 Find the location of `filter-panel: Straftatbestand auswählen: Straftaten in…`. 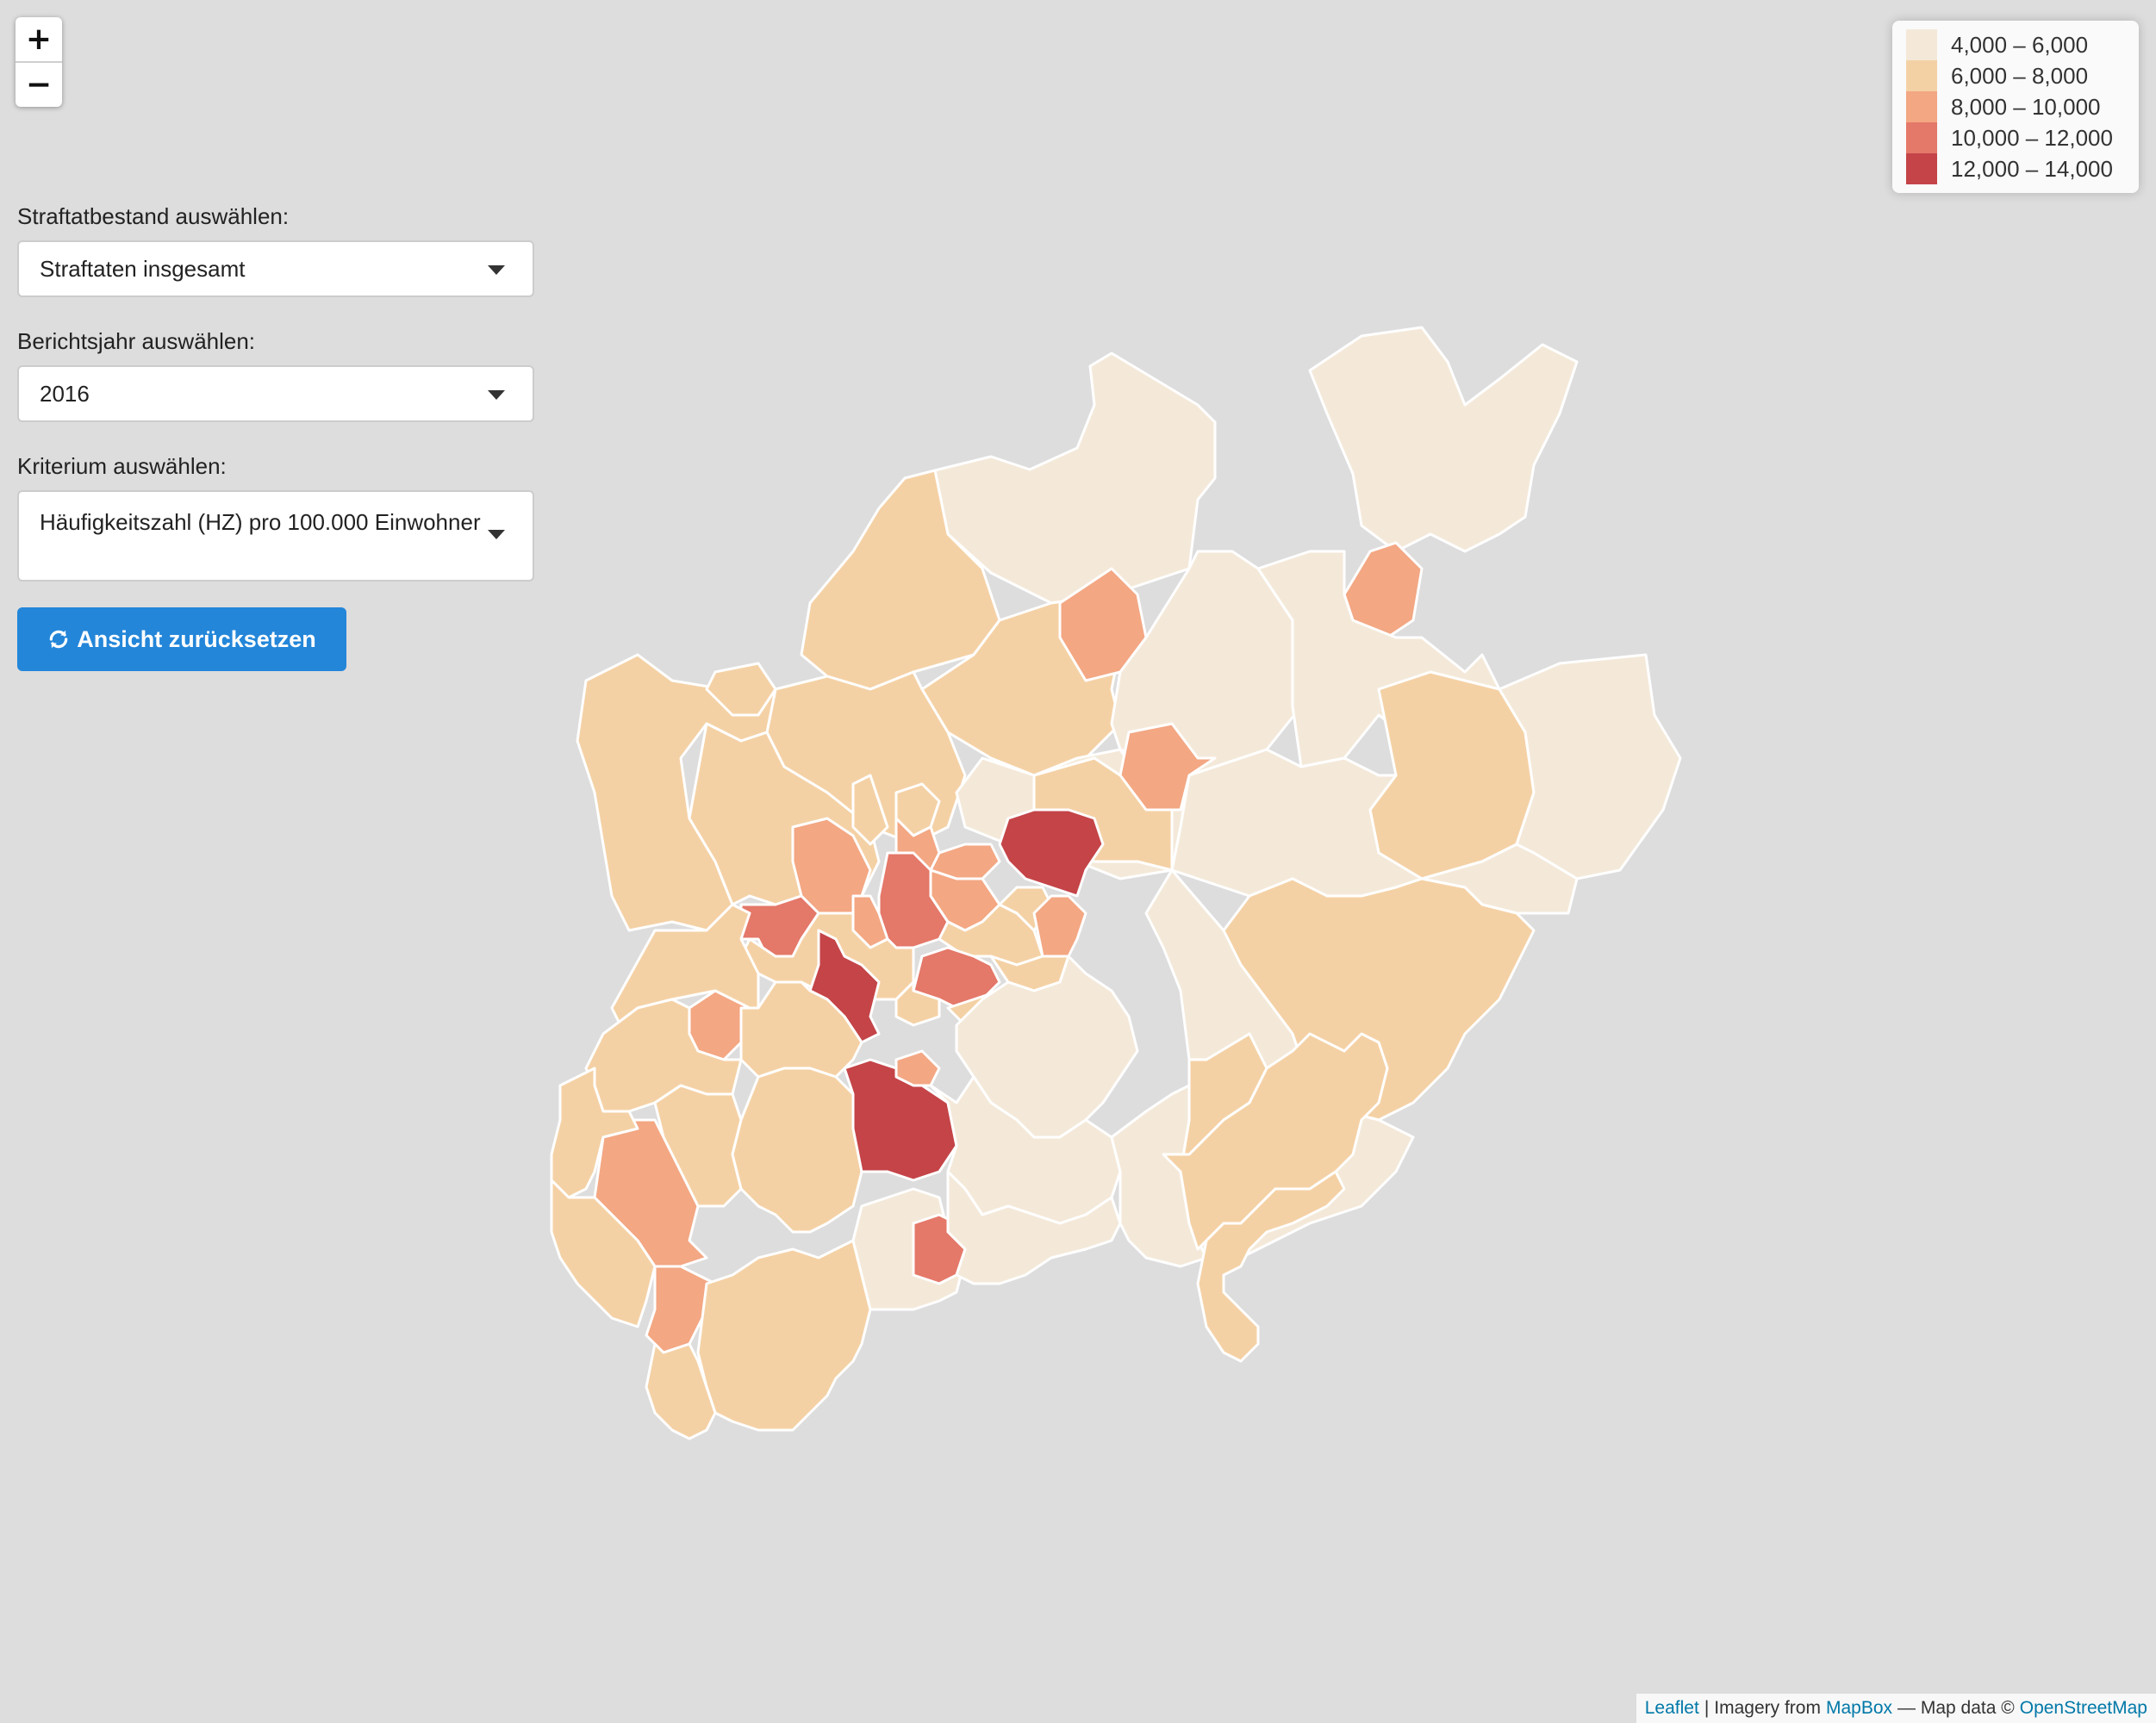

filter-panel: Straftatbestand auswählen: Straftaten in… is located at coordinates (275, 437).